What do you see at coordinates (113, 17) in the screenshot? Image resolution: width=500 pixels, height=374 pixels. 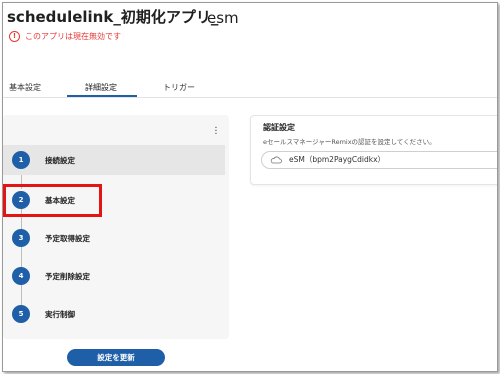 I see `app-title: schedulelink_初期化アプリ_` at bounding box center [113, 17].